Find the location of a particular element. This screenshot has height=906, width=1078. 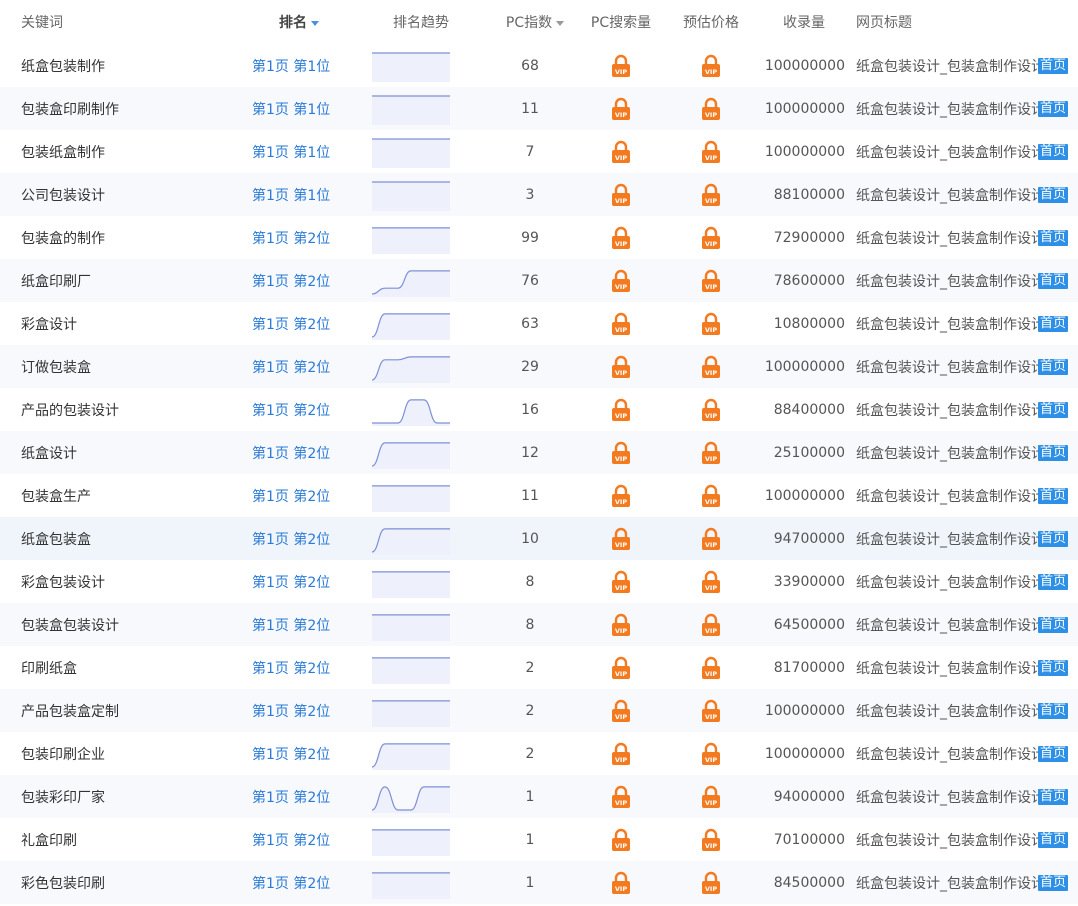

pc-index-cell: 1 is located at coordinates (530, 796).